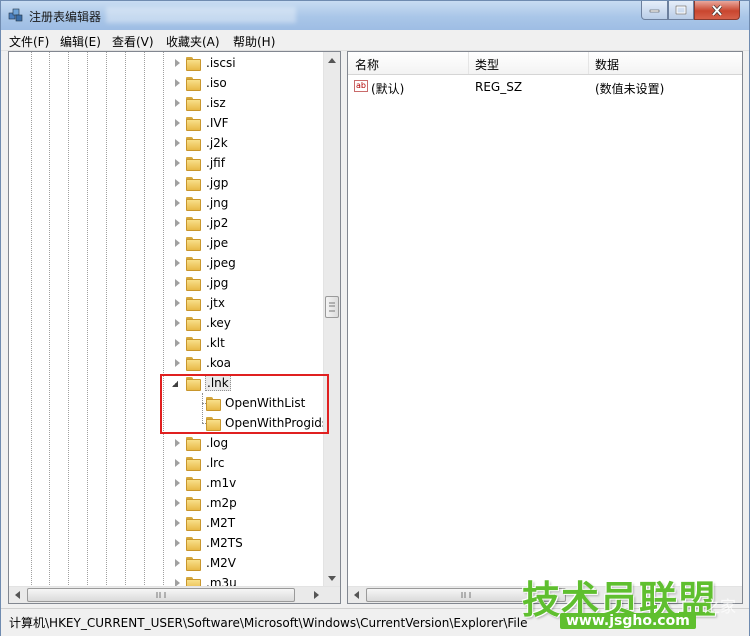  Describe the element at coordinates (654, 10) in the screenshot. I see `minimize-button` at that location.